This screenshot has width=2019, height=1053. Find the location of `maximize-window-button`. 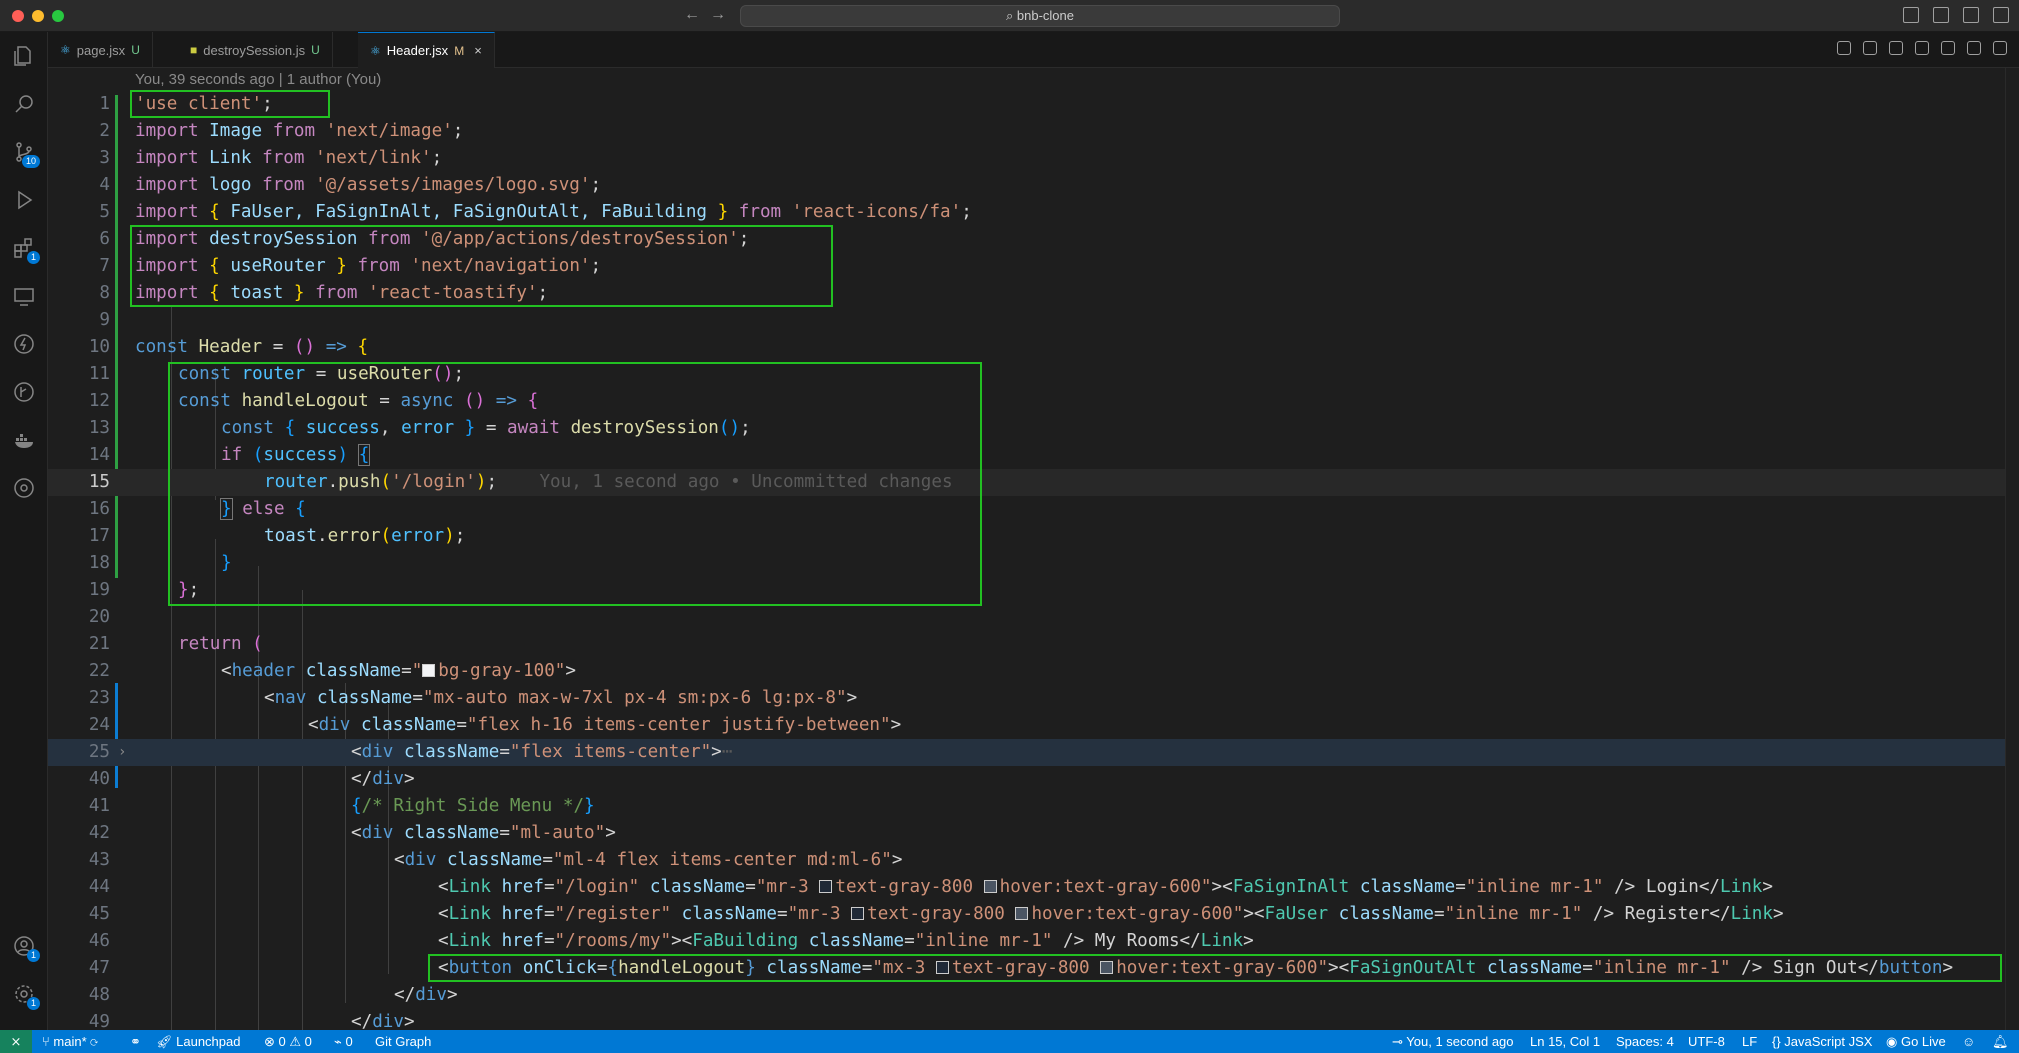

maximize-window-button is located at coordinates (58, 16).